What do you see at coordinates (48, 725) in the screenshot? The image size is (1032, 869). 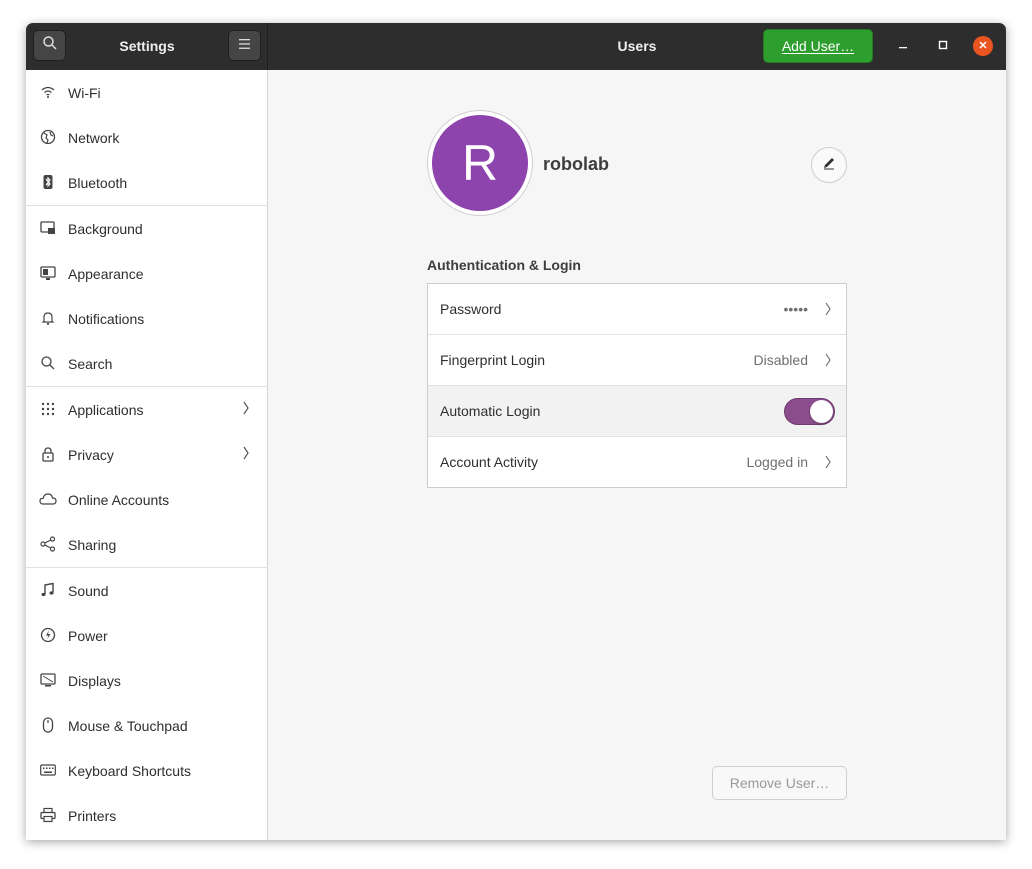 I see `mouse-icon` at bounding box center [48, 725].